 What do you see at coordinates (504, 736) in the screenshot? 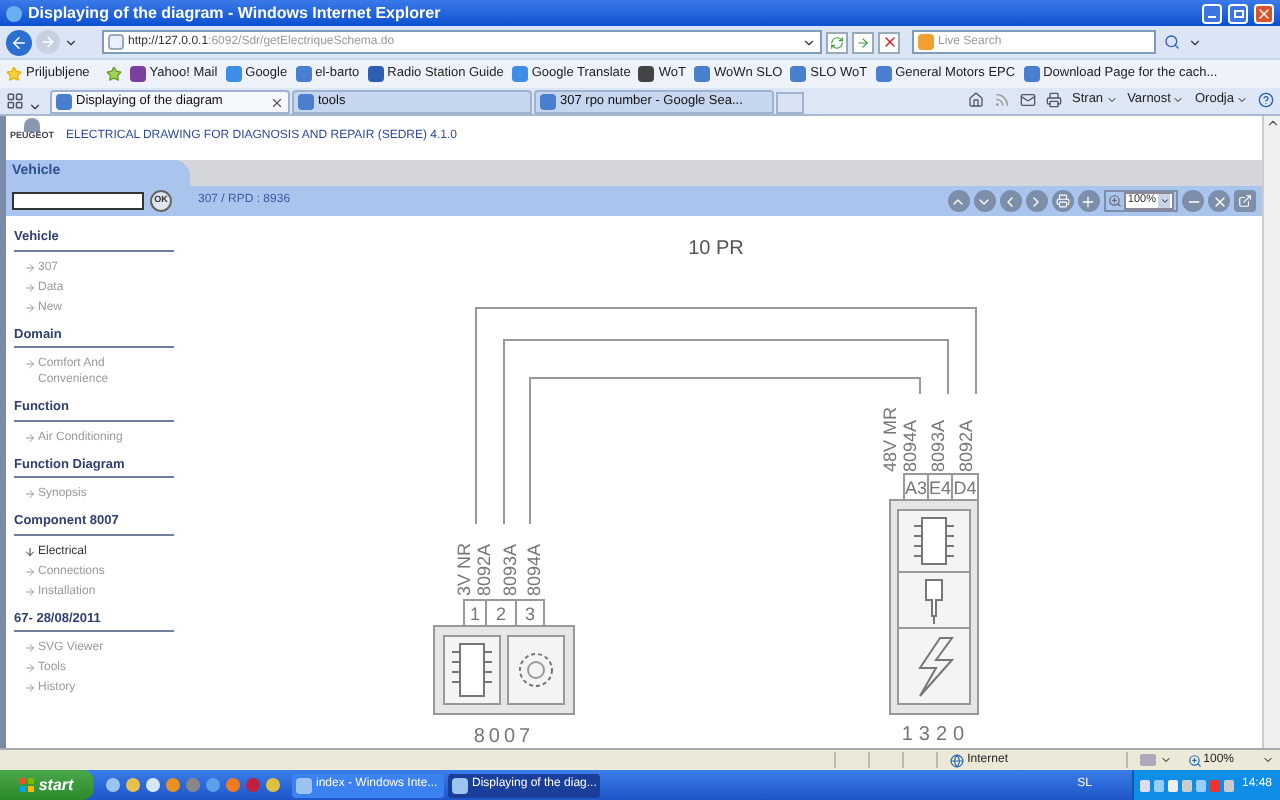
I see `component-label: 8007` at bounding box center [504, 736].